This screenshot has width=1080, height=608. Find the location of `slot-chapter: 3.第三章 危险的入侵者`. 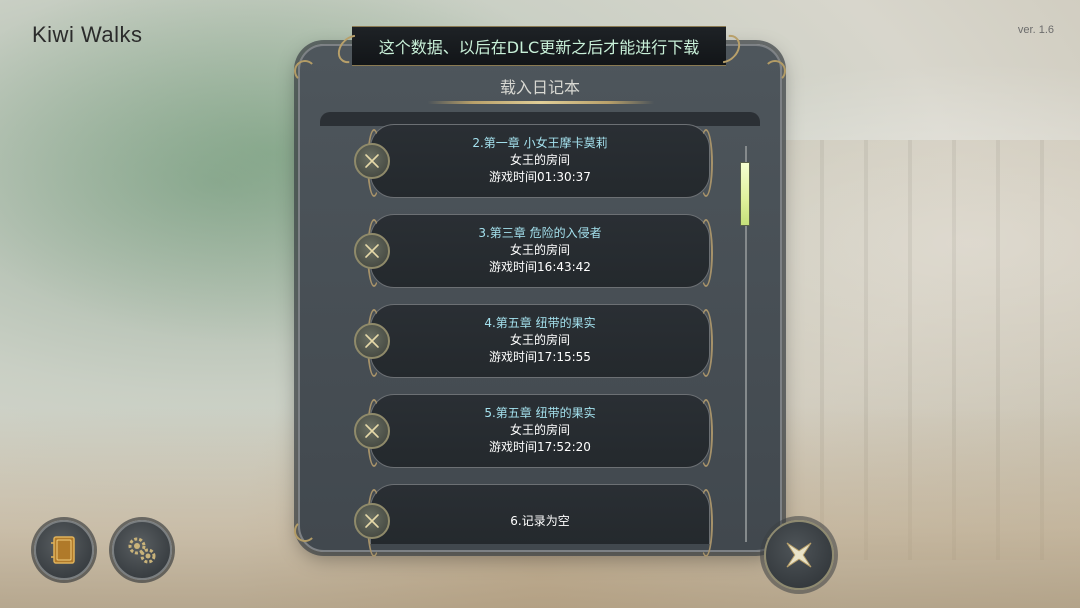

slot-chapter: 3.第三章 危险的入侵者 is located at coordinates (540, 233).